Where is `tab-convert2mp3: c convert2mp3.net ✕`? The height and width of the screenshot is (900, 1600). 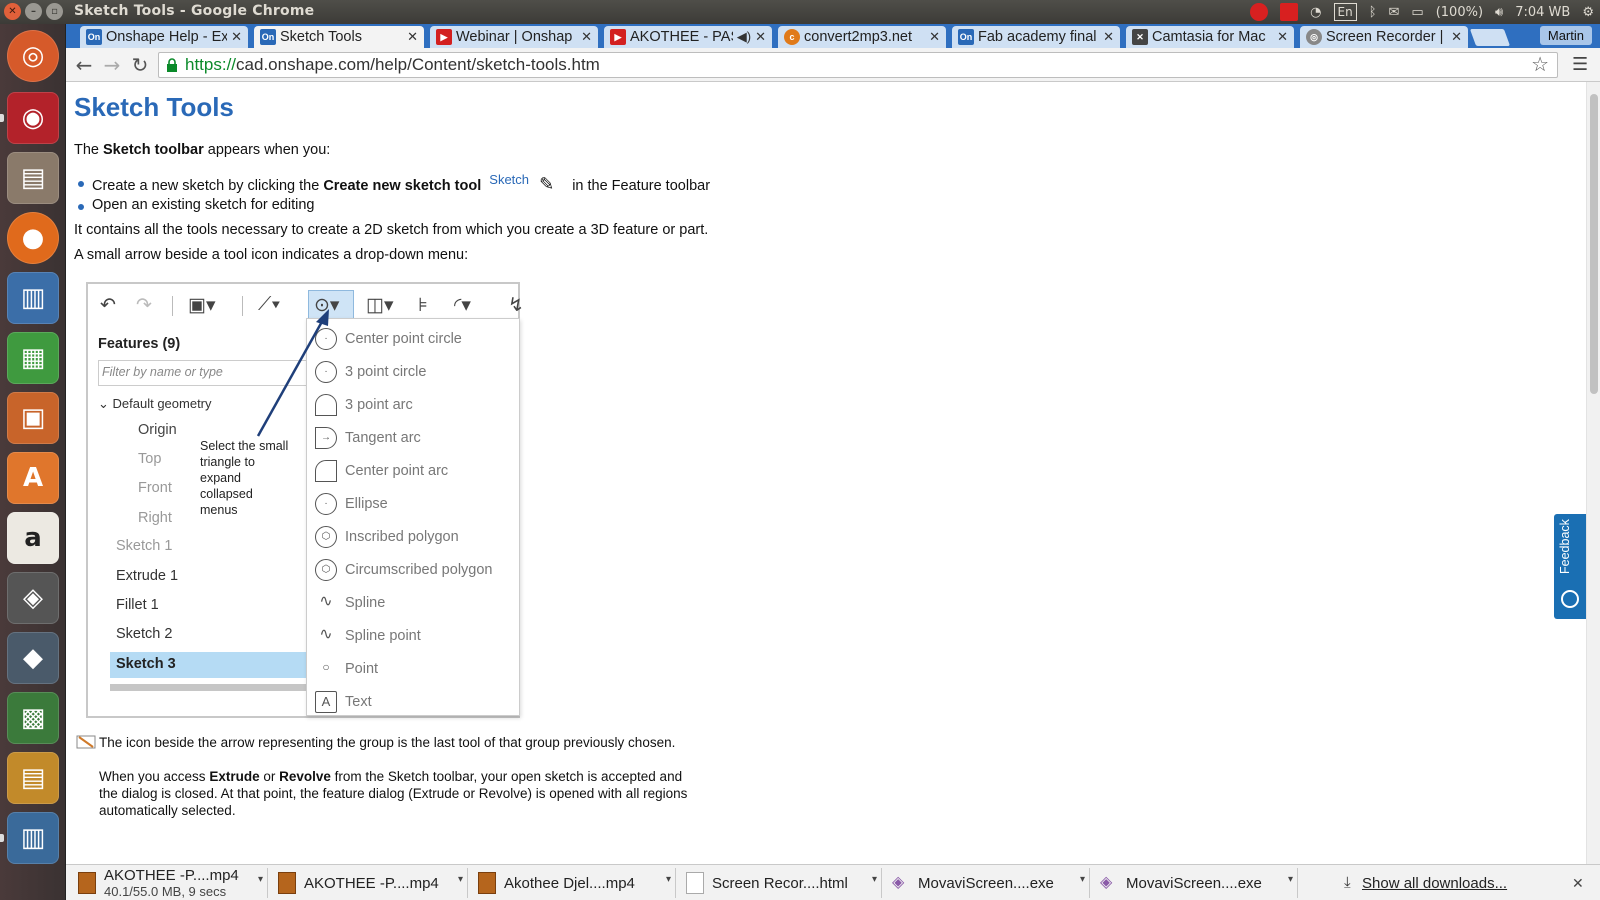 tab-convert2mp3: c convert2mp3.net ✕ is located at coordinates (862, 37).